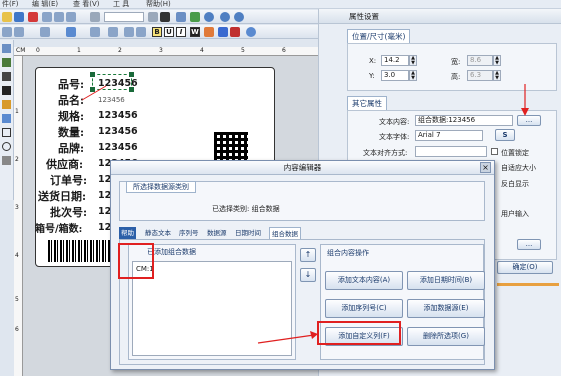 This screenshot has width=561, height=376. I want to click on label-field-name: 规格:, so click(71, 116).